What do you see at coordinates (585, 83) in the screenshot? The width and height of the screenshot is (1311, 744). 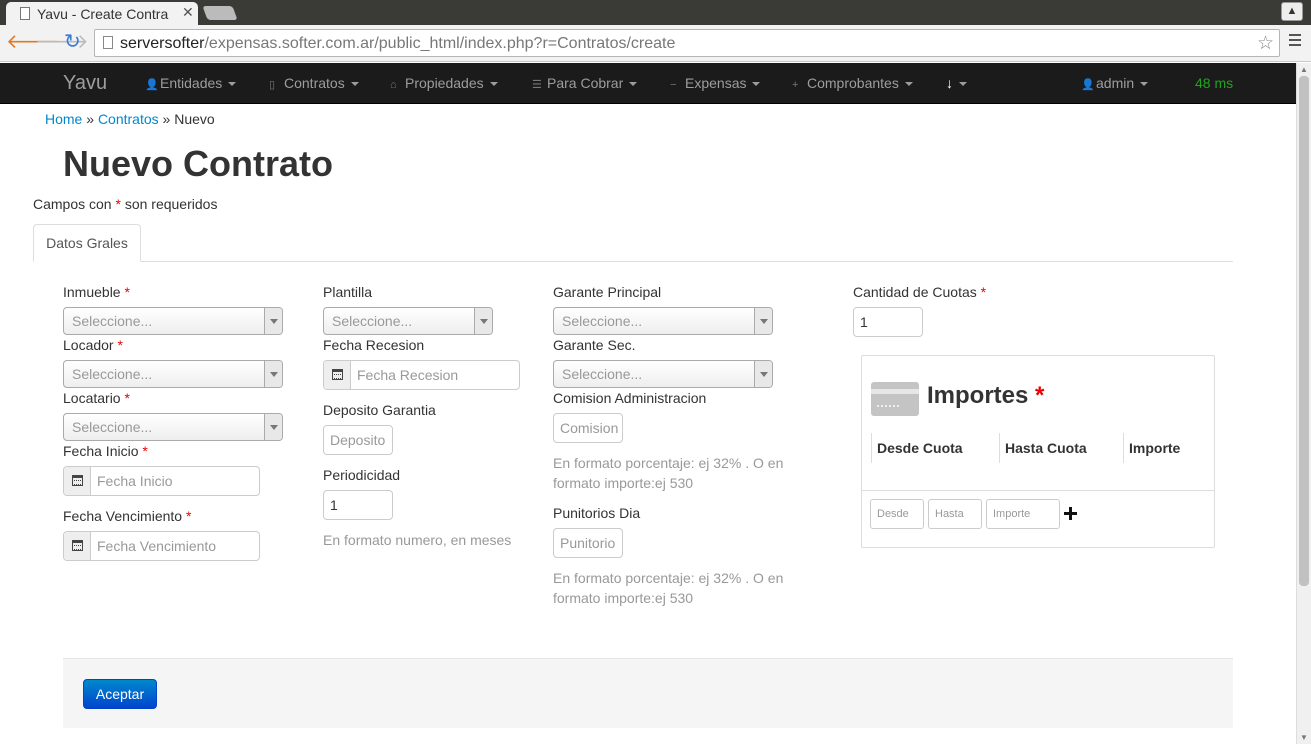 I see `nav-para-cobrar: ☰ Para Cobrar` at bounding box center [585, 83].